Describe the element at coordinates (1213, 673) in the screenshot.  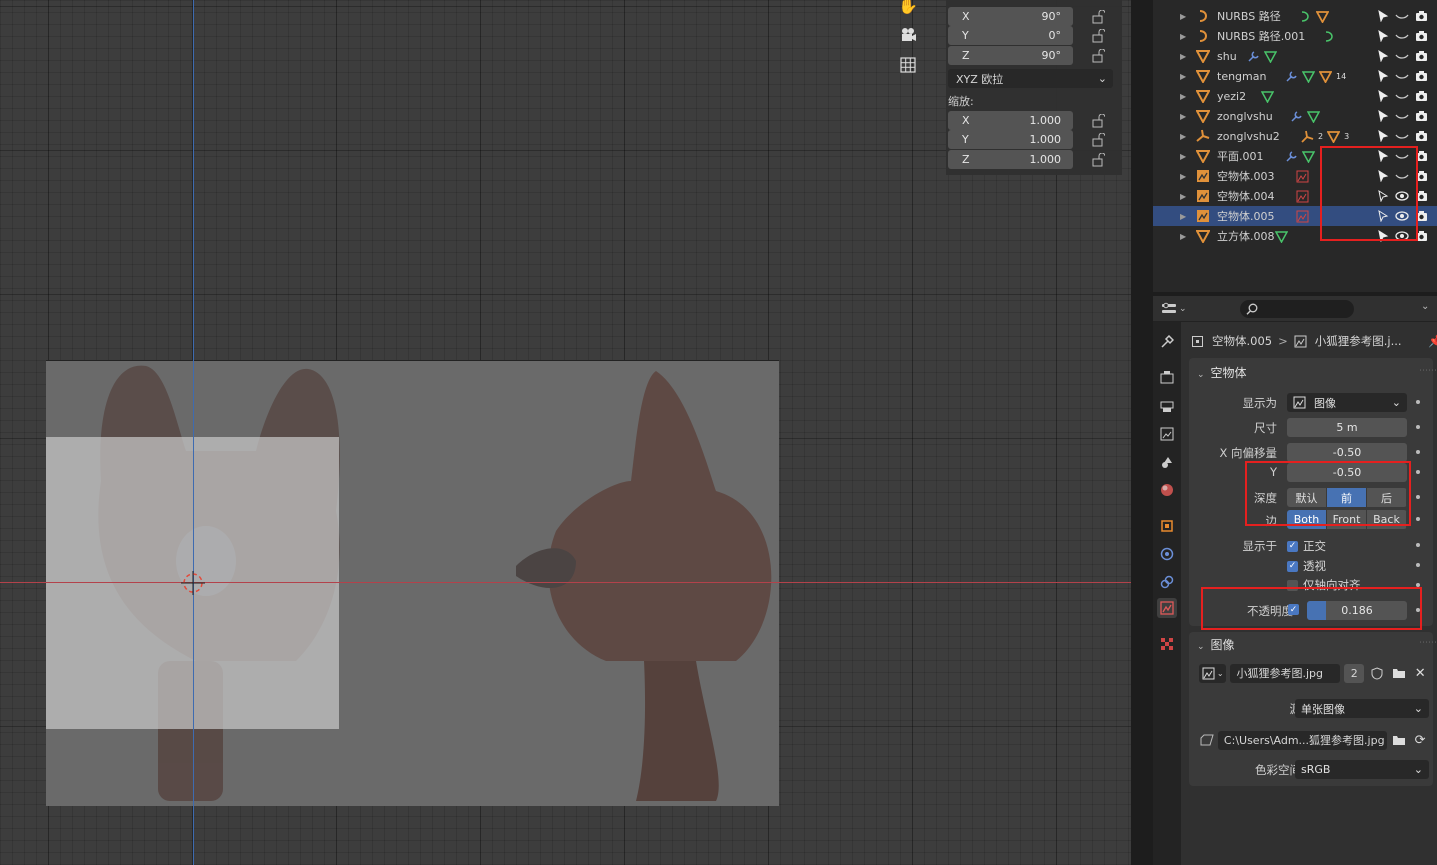
I see `image-browse-button: ⌄` at that location.